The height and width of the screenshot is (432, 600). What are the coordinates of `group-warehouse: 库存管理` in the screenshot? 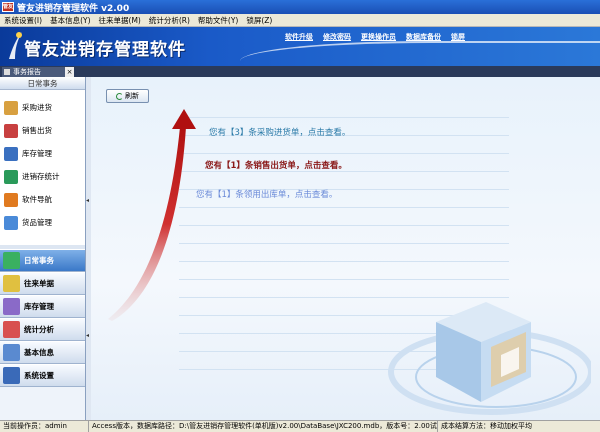 It's located at (42, 306).